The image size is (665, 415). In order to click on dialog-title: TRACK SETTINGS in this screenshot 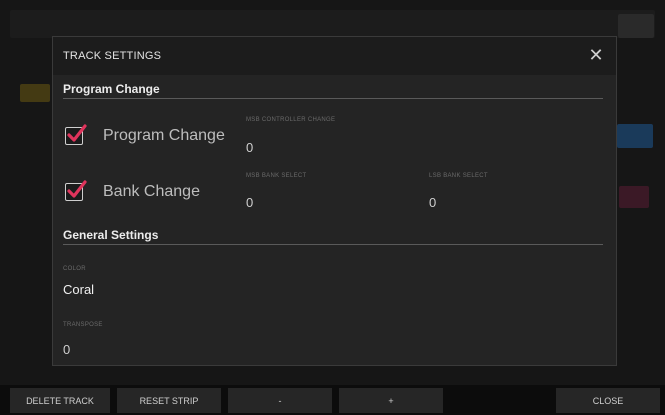, I will do `click(112, 56)`.